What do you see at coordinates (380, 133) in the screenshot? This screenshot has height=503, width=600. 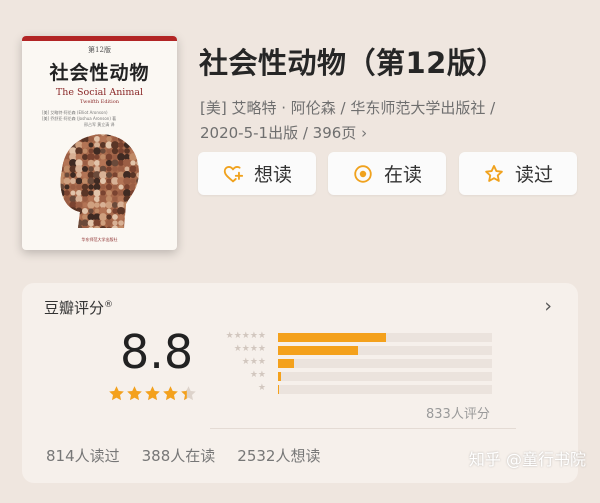 I see `book-meta-line-2-wrap: 2020-5-1出版 / 396页 ›` at bounding box center [380, 133].